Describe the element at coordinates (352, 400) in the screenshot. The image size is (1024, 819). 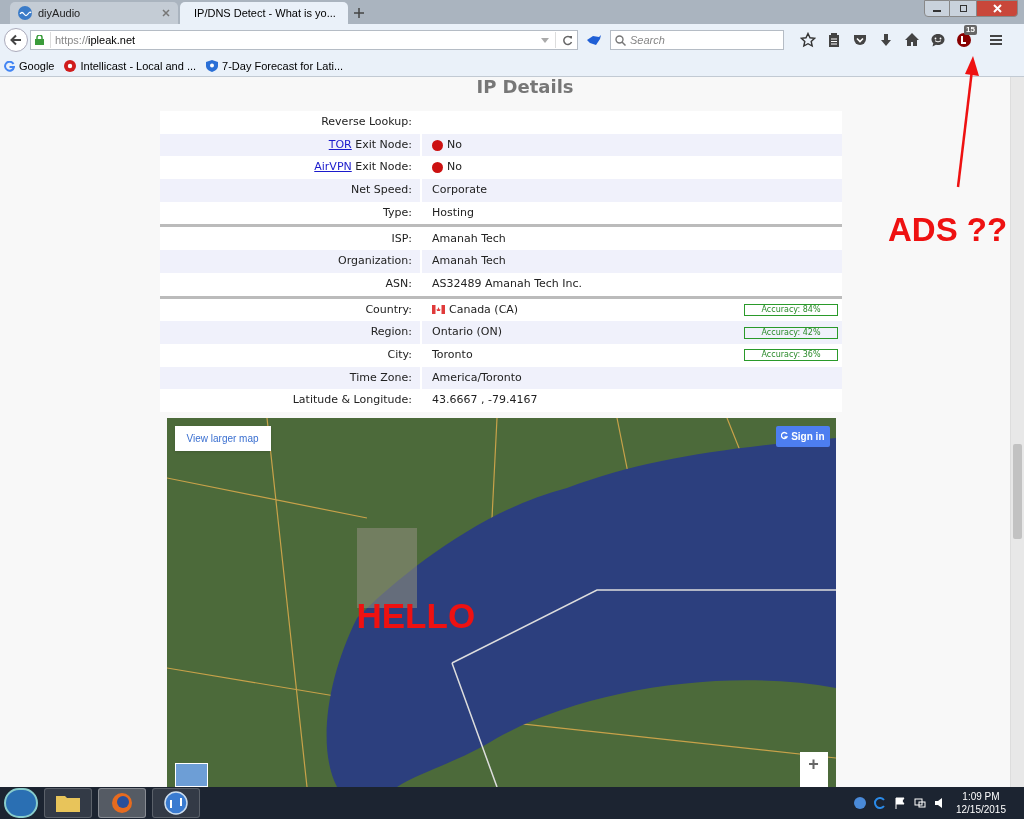
I see `field-label: Latitude & Longitude:` at that location.